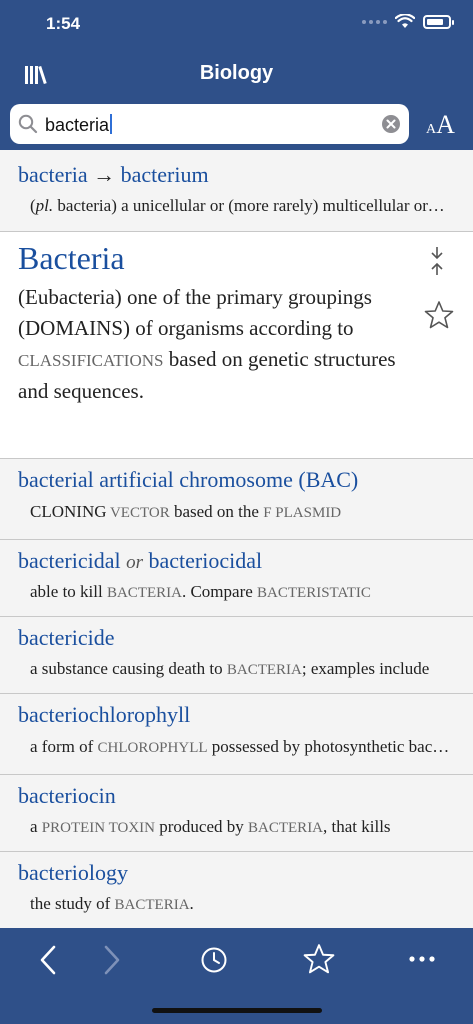 The width and height of the screenshot is (473, 1024). What do you see at coordinates (66, 637) in the screenshot?
I see `entry-term: bactericide` at bounding box center [66, 637].